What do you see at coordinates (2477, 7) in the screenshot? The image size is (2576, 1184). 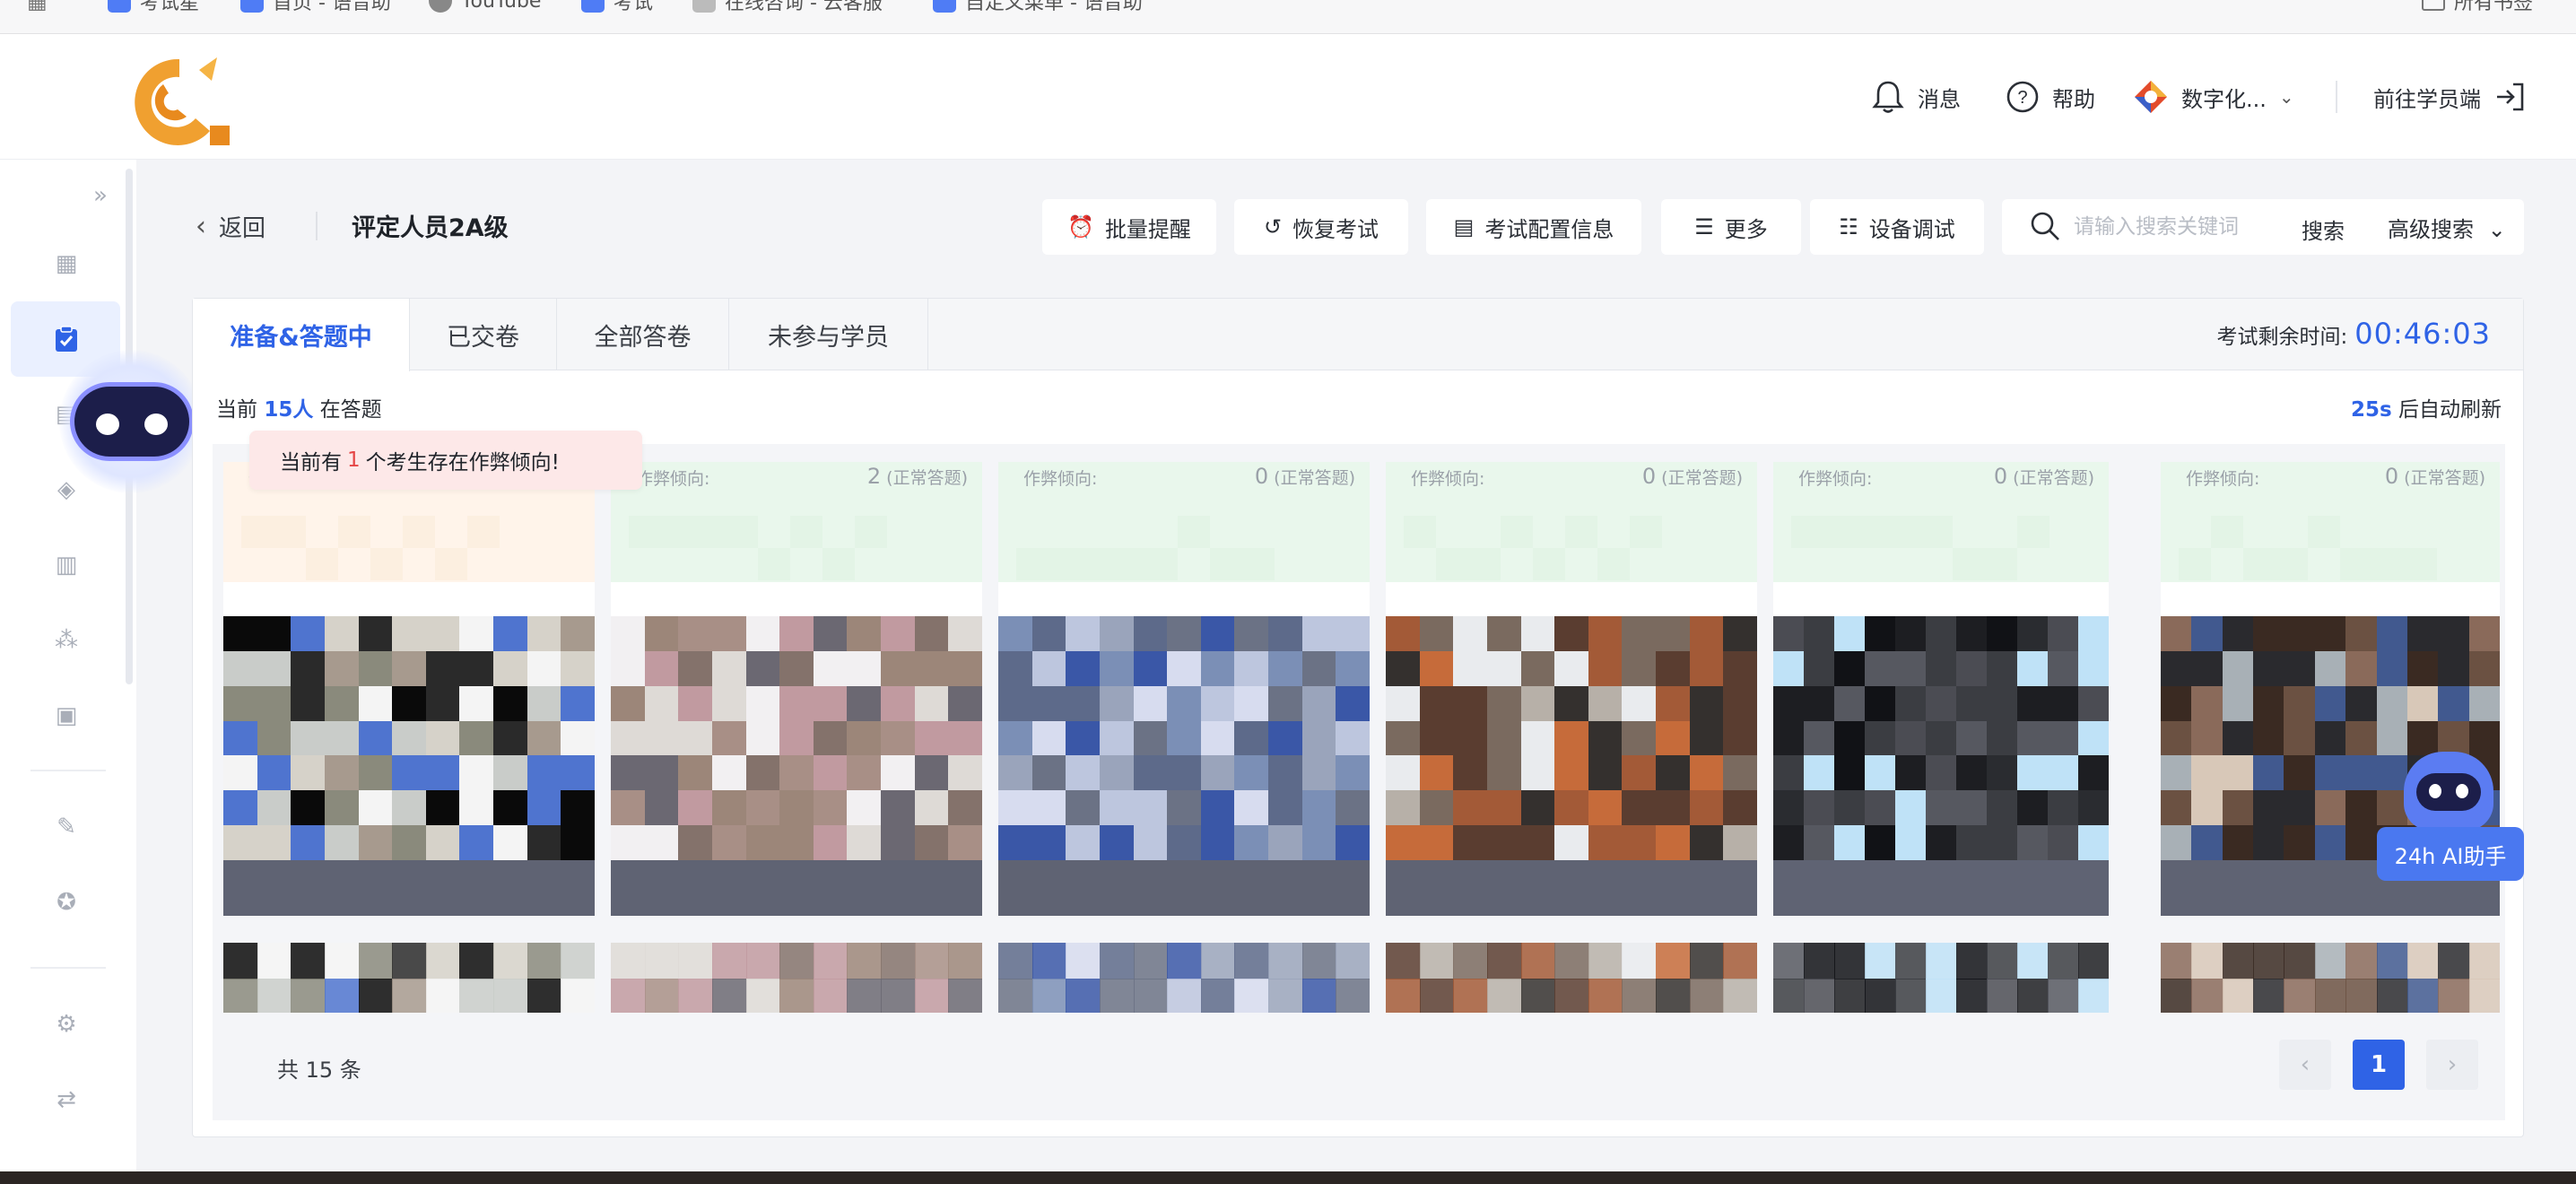 I see `all-bookmarks: 所有书签` at bounding box center [2477, 7].